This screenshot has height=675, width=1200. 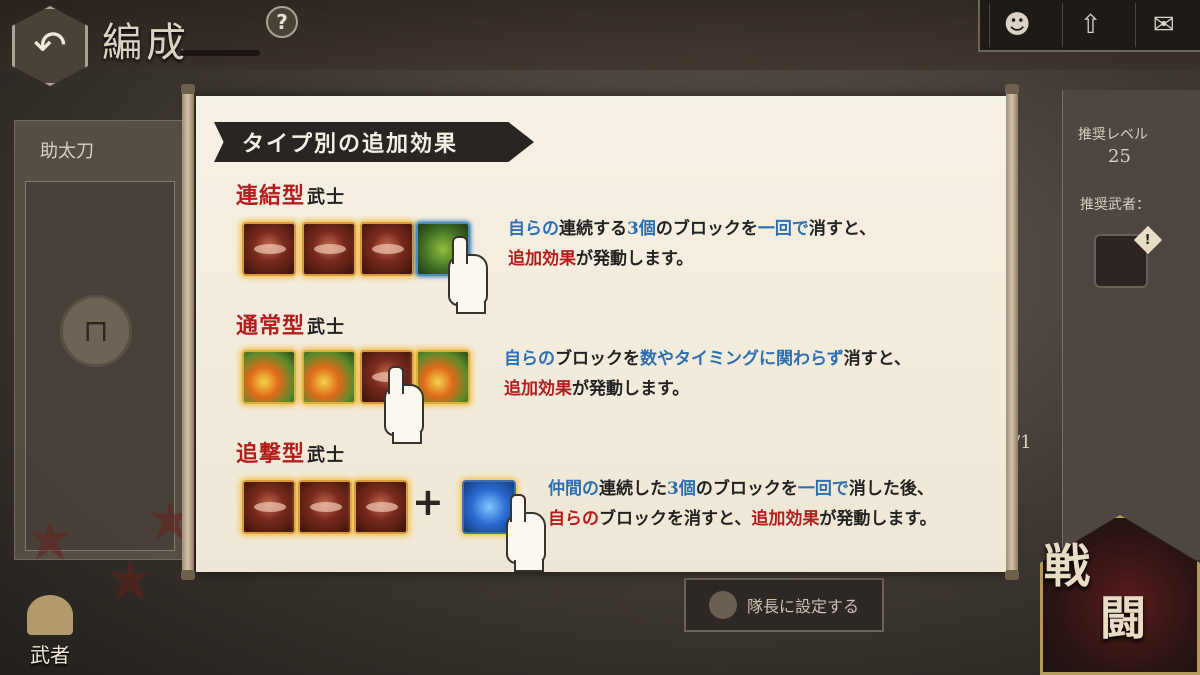 I want to click on set-leader-button: 隊長に設定する, so click(x=784, y=605).